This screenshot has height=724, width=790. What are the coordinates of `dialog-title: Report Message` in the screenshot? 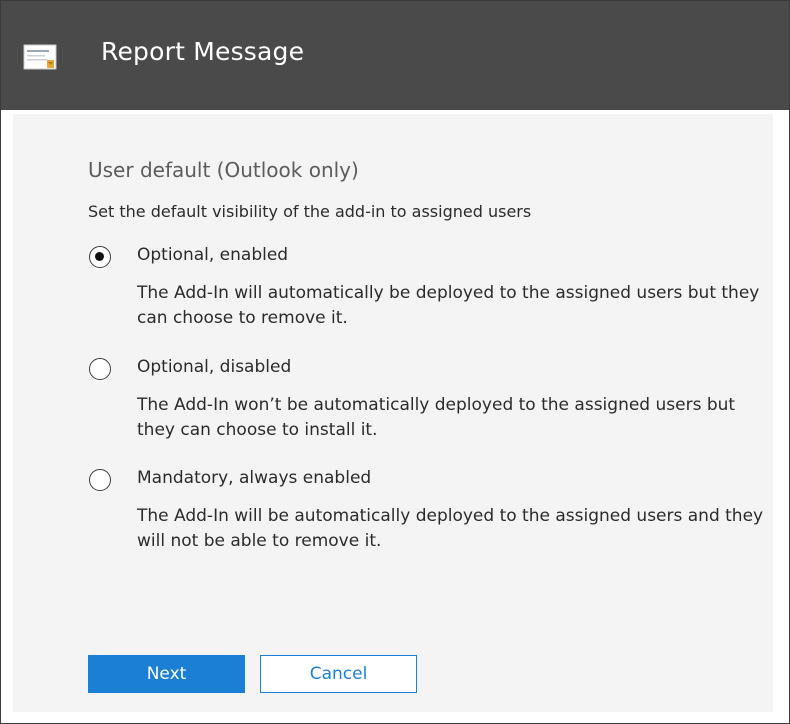 It's located at (203, 51).